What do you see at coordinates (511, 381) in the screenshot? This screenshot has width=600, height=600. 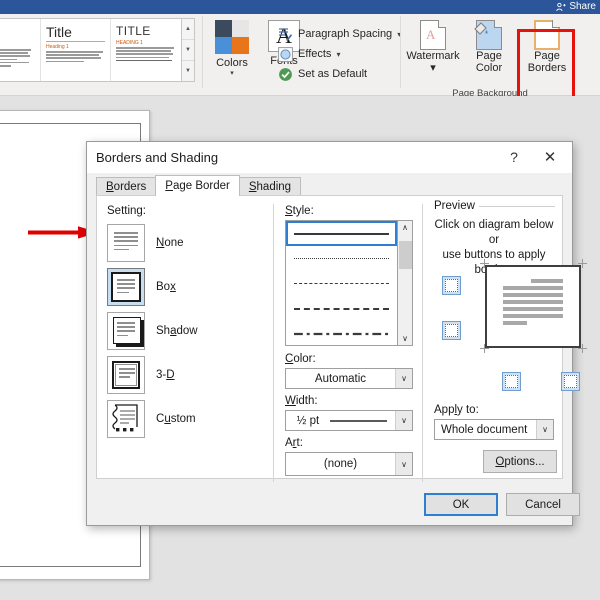 I see `left-border-button` at bounding box center [511, 381].